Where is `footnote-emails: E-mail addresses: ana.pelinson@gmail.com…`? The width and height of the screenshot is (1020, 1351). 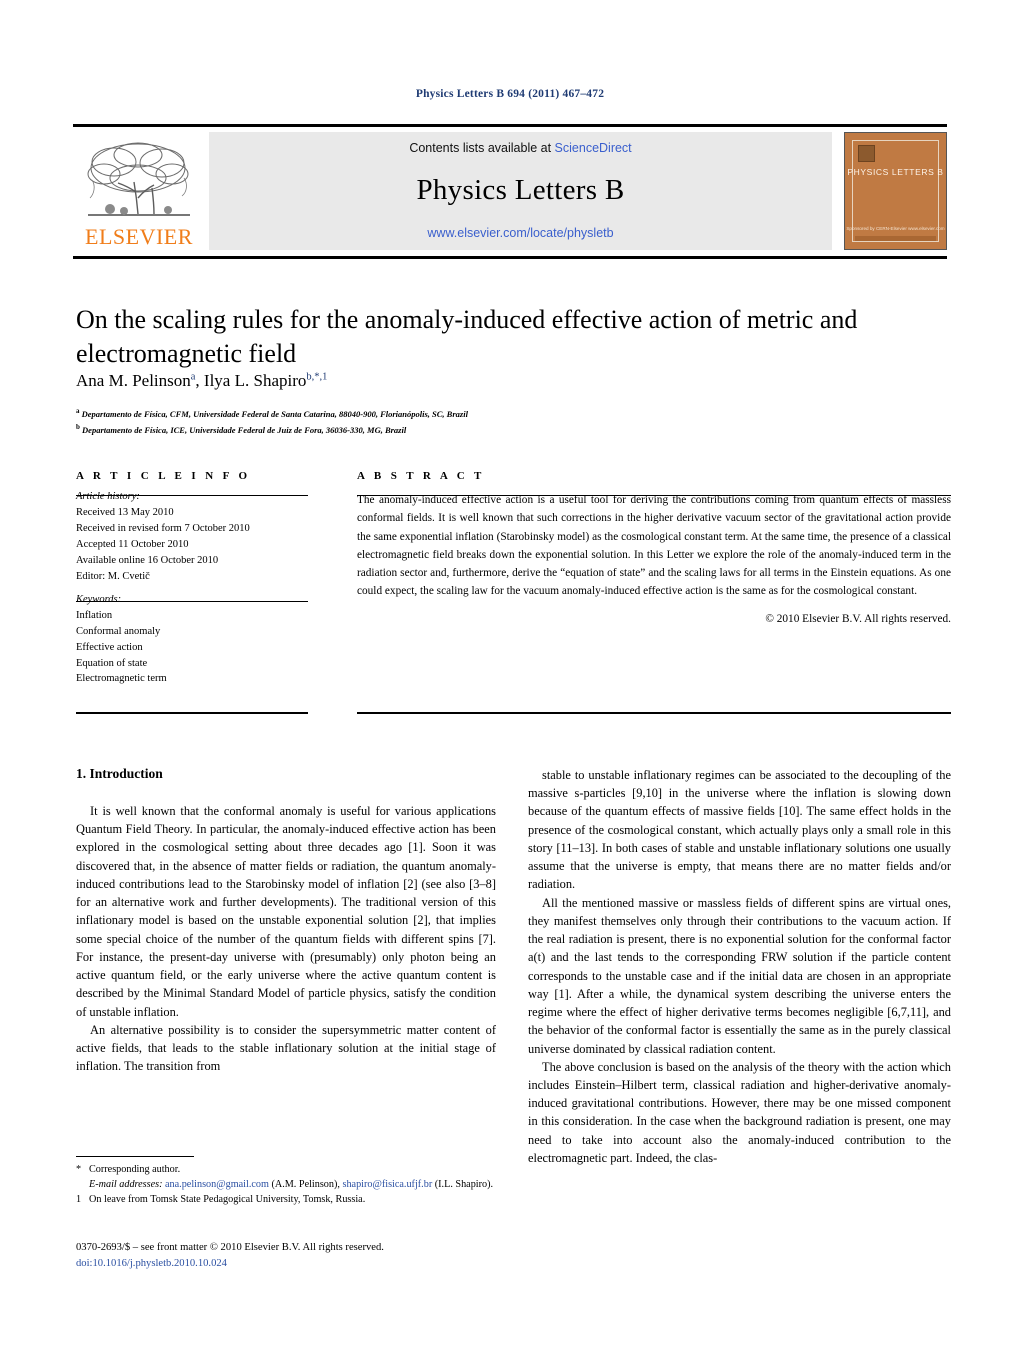 footnote-emails: E-mail addresses: ana.pelinson@gmail.com… is located at coordinates (286, 1184).